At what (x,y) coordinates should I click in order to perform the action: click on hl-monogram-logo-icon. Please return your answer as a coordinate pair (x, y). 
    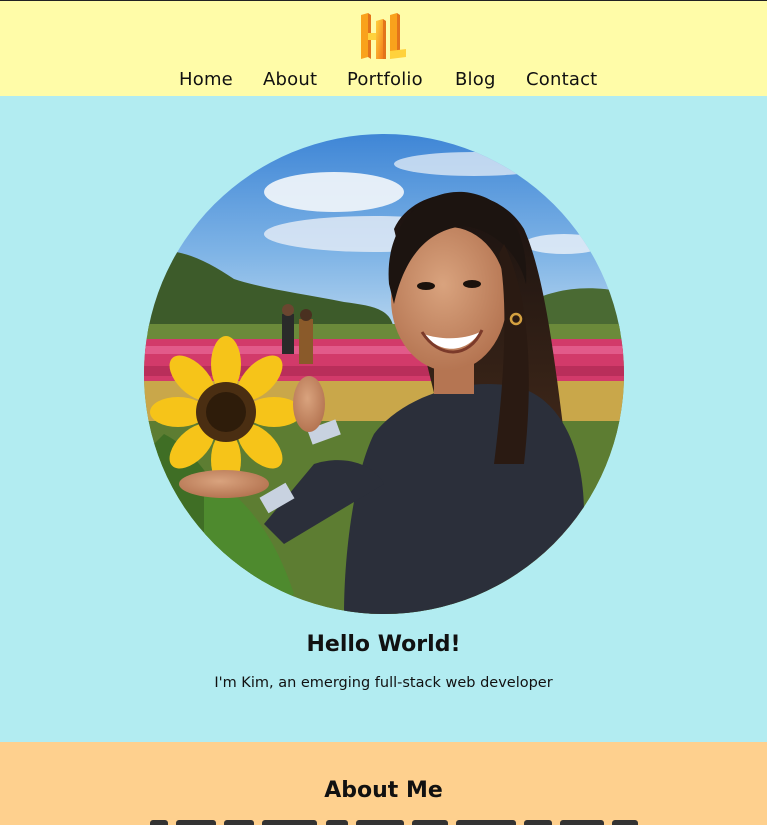
    Looking at the image, I should click on (384, 36).